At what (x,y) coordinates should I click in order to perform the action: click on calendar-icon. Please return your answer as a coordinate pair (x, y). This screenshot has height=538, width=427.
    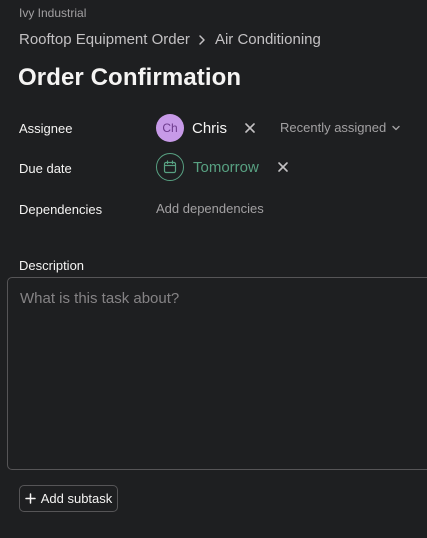
    Looking at the image, I should click on (170, 167).